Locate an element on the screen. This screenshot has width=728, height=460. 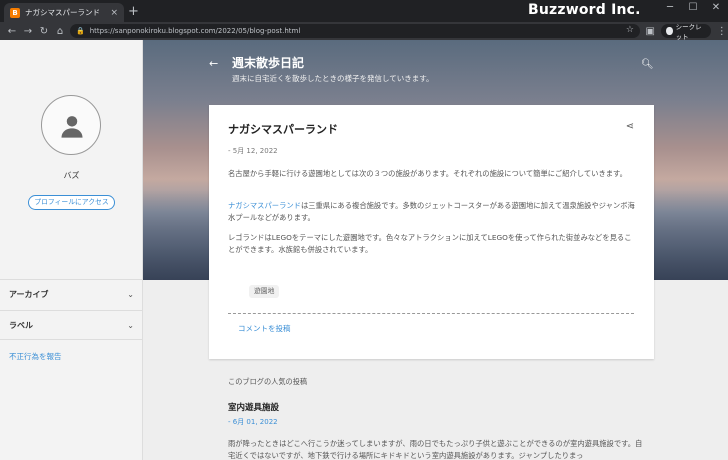
sidebar-item-archive: アーカイブ ⌄ is located at coordinates (71, 294).